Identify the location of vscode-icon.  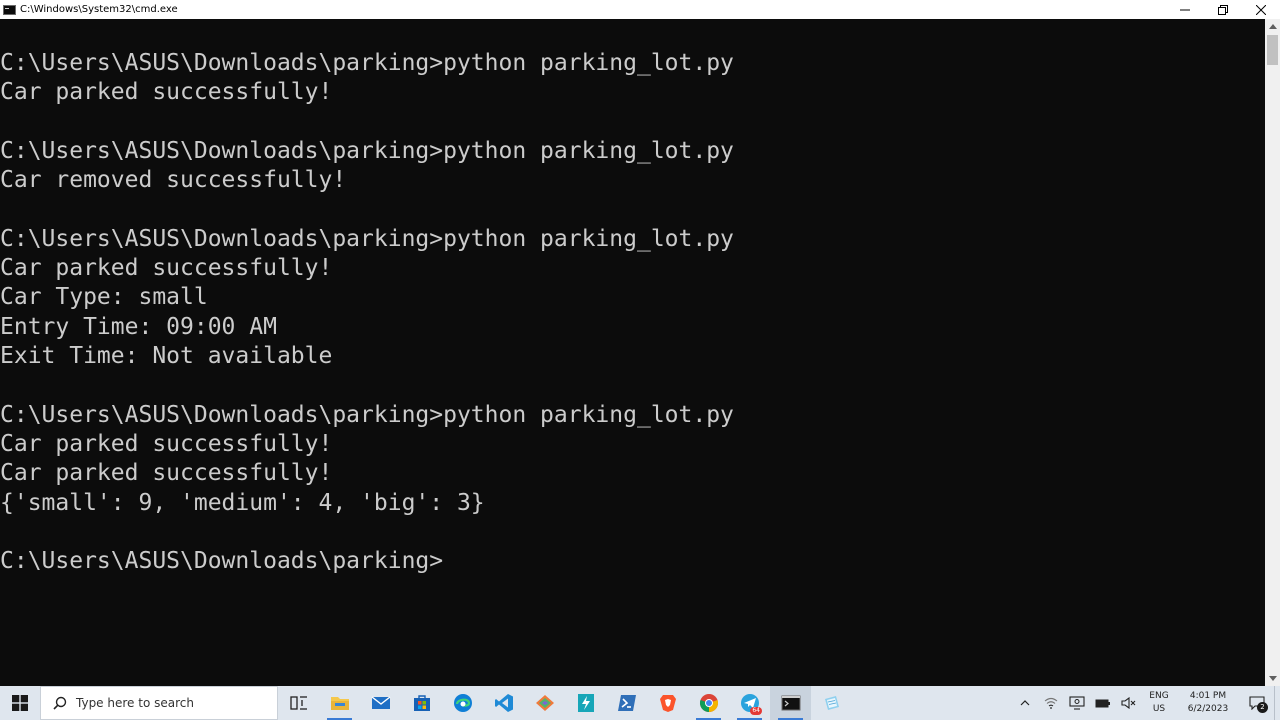
(503, 703).